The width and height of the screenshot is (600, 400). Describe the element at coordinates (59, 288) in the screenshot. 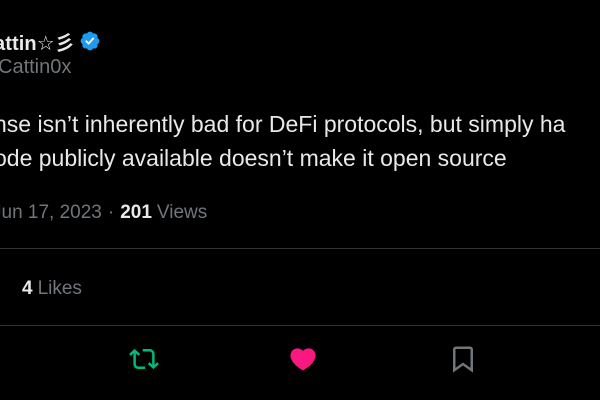

I see `likes-label: Likes` at that location.